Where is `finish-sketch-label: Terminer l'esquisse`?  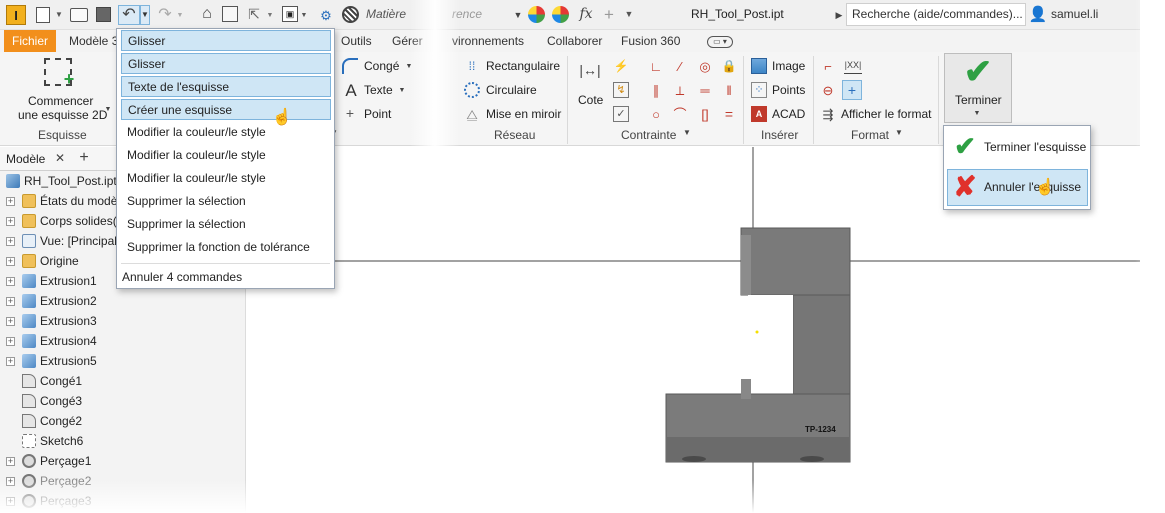
finish-sketch-label: Terminer l'esquisse is located at coordinates (1035, 147).